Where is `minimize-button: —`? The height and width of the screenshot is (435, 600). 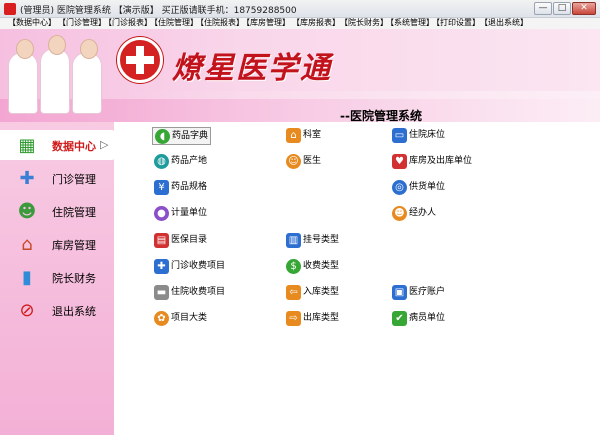
minimize-button: — is located at coordinates (543, 8).